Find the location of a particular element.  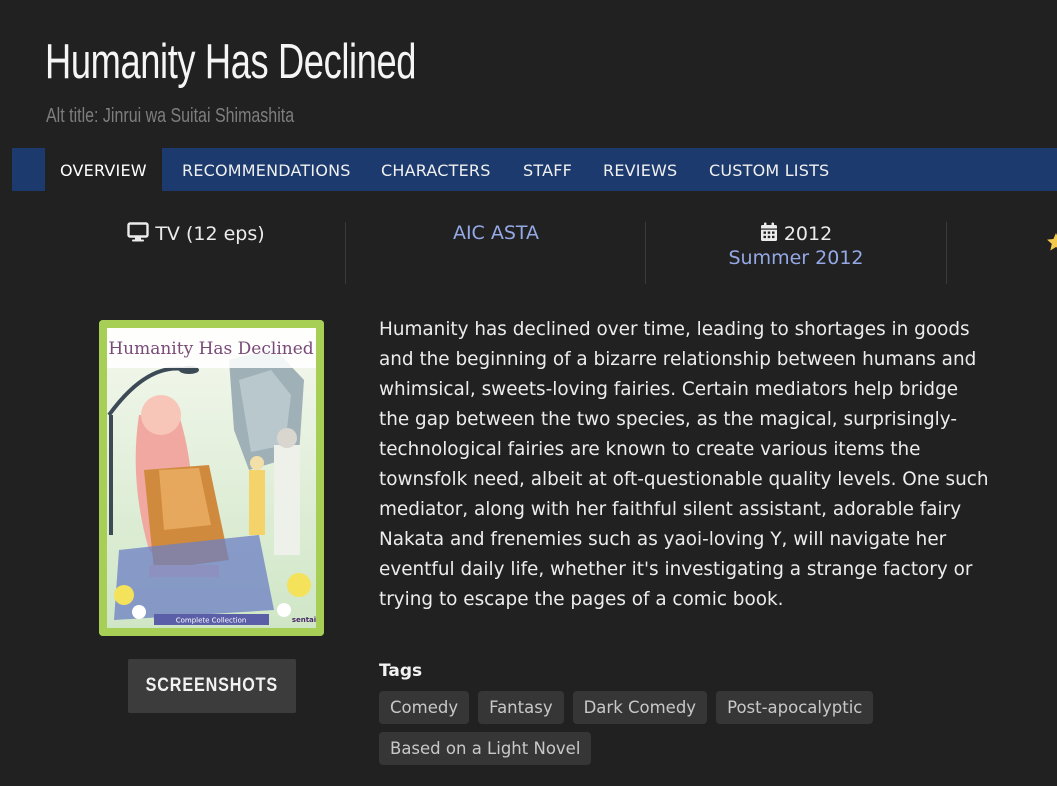

season-link: Summer 2012 is located at coordinates (796, 258).